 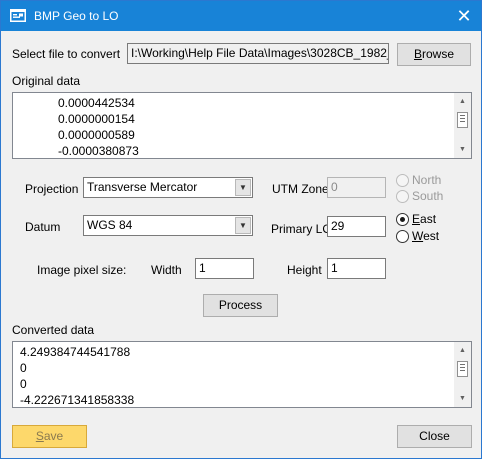 I want to click on original-data-line: 0.0000000589, so click(x=96, y=135).